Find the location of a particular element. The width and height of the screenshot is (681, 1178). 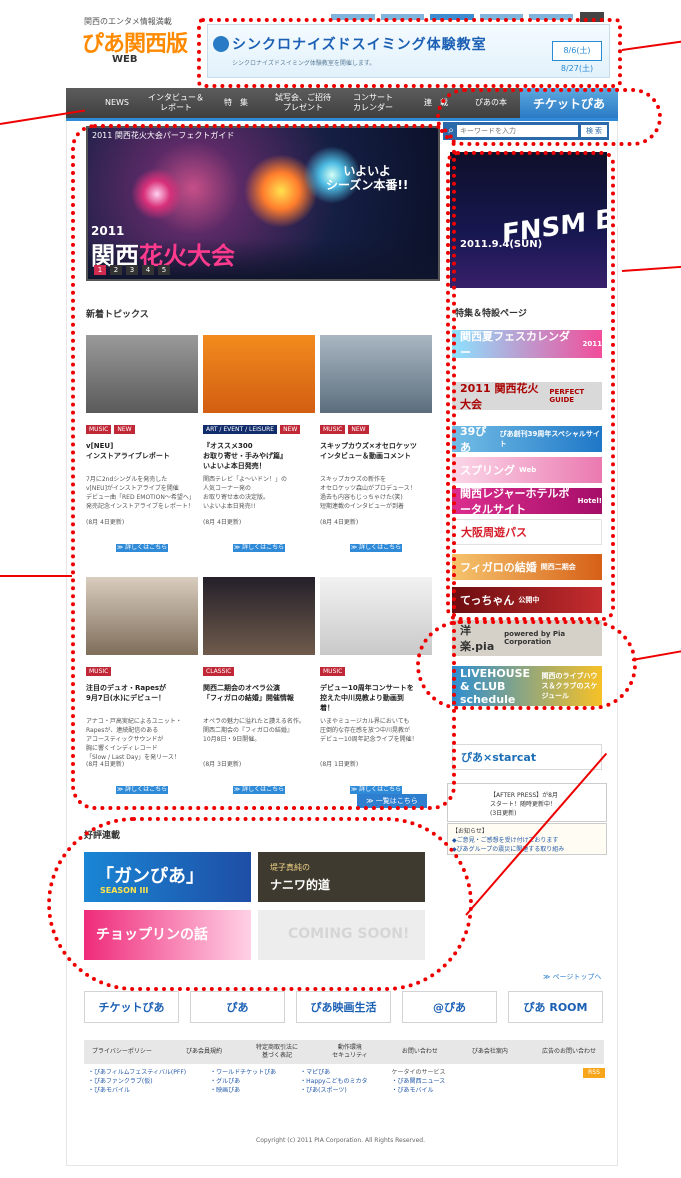

footer-link: お問い合わせ is located at coordinates (420, 1052).